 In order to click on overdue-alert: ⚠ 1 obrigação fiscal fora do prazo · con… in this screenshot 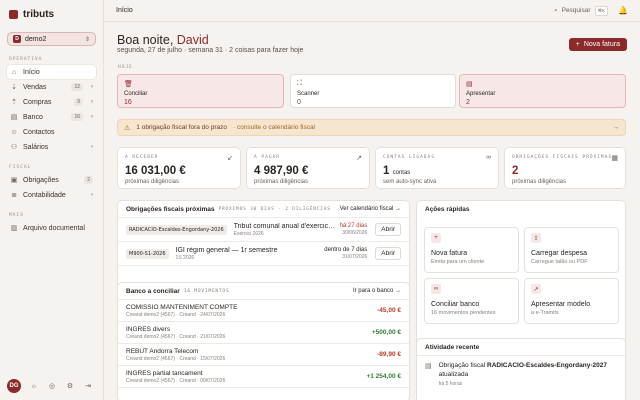, I will do `click(371, 127)`.